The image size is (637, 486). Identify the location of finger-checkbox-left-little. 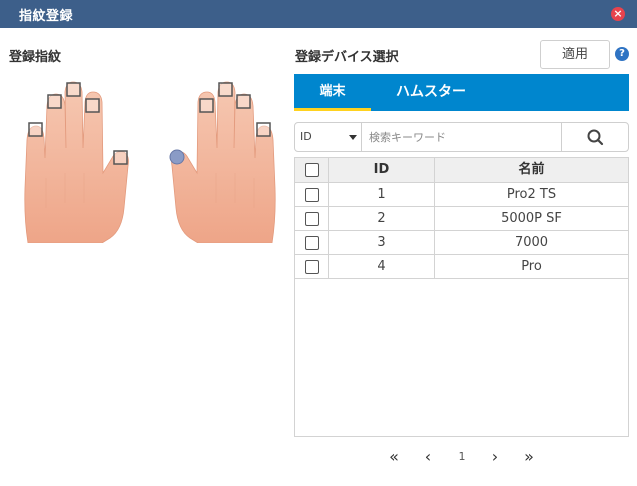
(35, 129).